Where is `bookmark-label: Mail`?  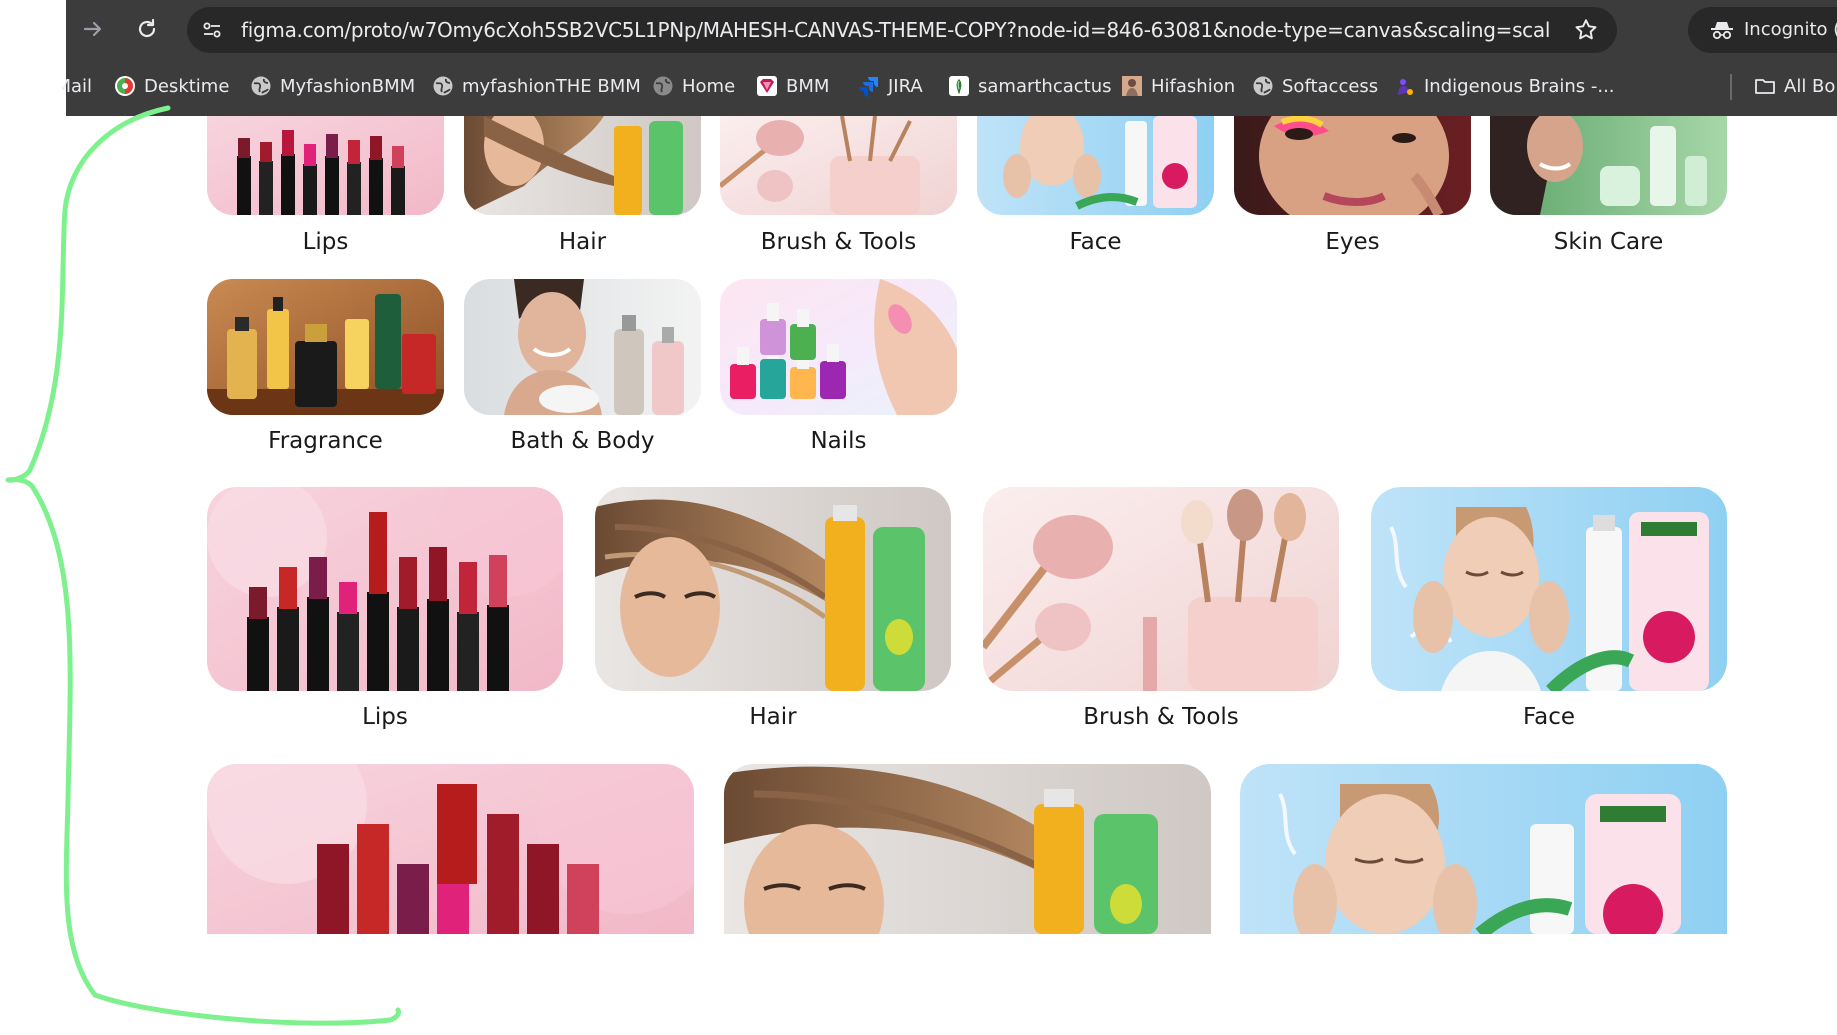
bookmark-label: Mail is located at coordinates (77, 86).